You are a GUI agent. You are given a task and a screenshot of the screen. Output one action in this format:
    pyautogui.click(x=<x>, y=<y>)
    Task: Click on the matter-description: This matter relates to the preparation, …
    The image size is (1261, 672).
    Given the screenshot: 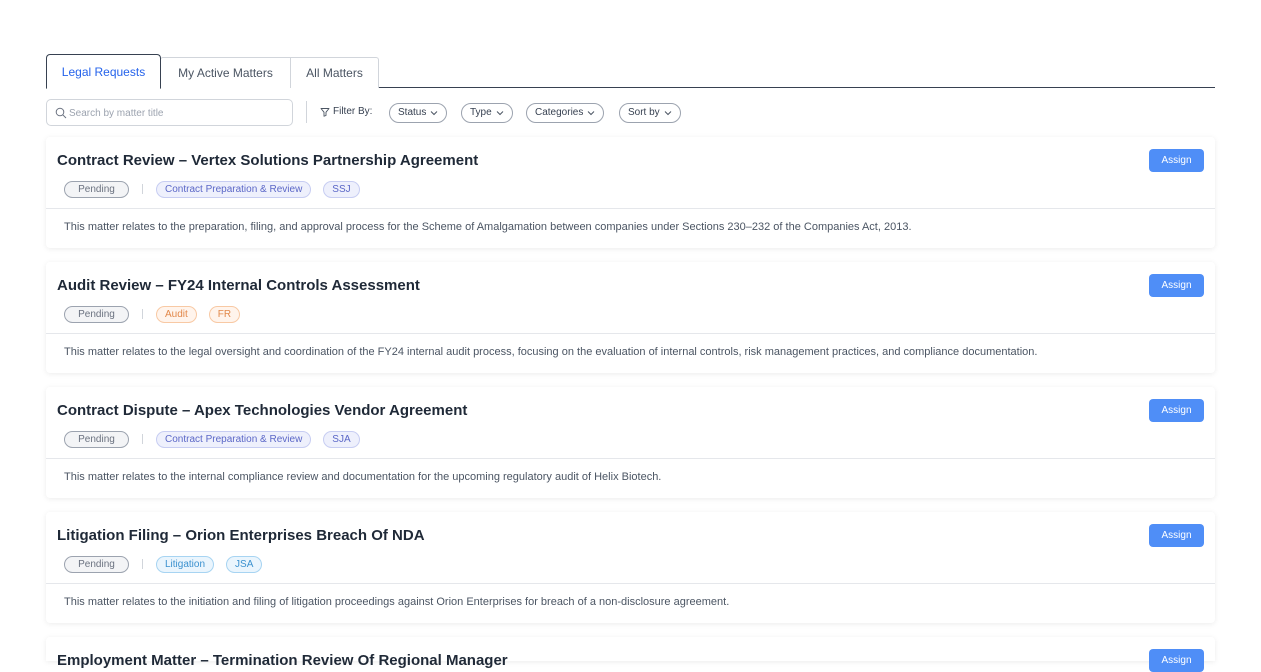 What is the action you would take?
    pyautogui.click(x=488, y=227)
    